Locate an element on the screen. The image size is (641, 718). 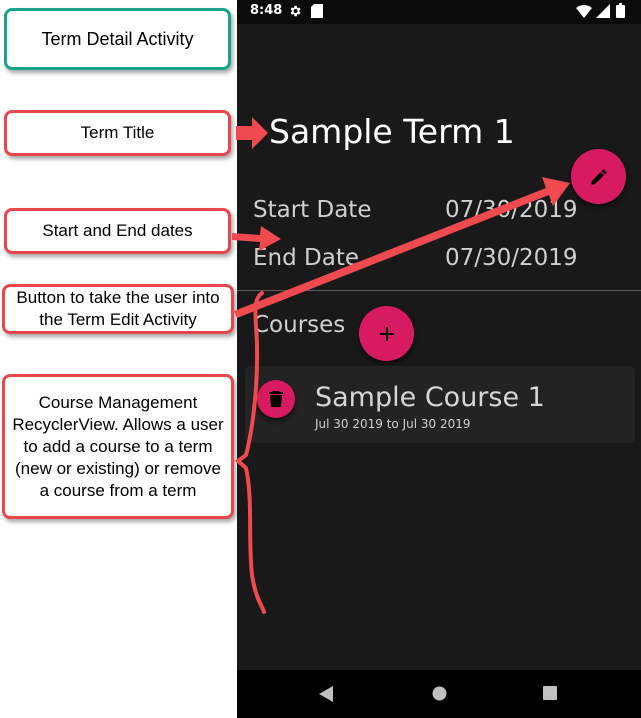
home-icon is located at coordinates (439, 696).